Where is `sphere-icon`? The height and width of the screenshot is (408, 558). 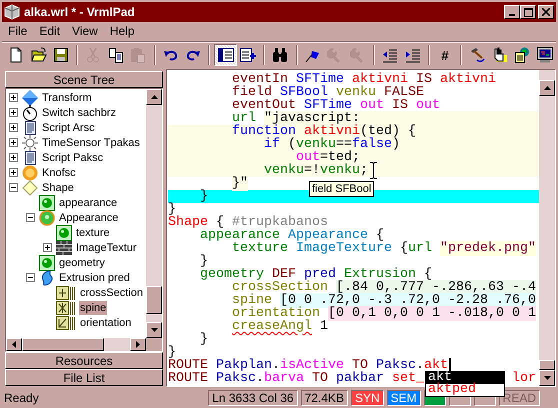 sphere-icon is located at coordinates (47, 218).